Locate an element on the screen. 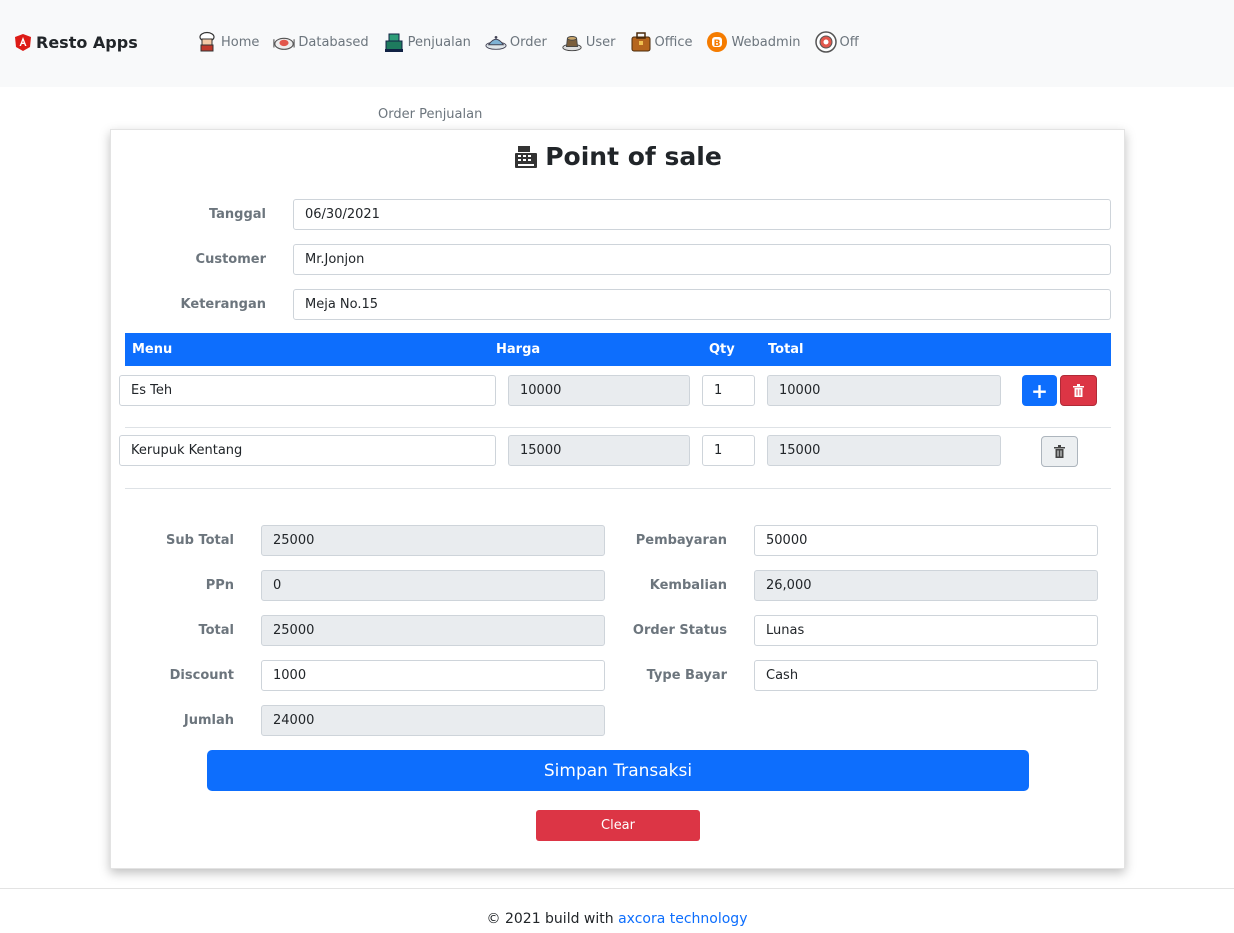  row2-total-field: 15000 is located at coordinates (884, 450).